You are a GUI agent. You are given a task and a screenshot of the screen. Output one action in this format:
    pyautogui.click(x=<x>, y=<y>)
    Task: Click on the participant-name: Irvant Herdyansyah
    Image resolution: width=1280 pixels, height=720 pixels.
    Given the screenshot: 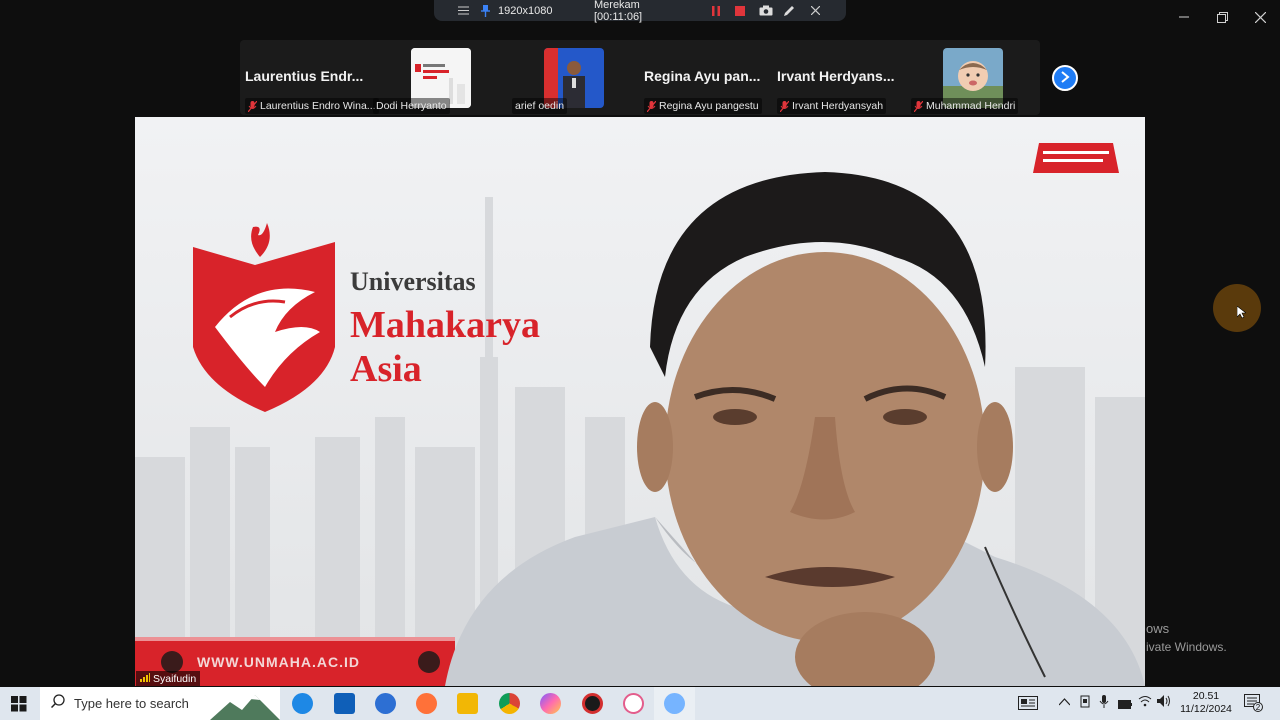 What is the action you would take?
    pyautogui.click(x=838, y=106)
    